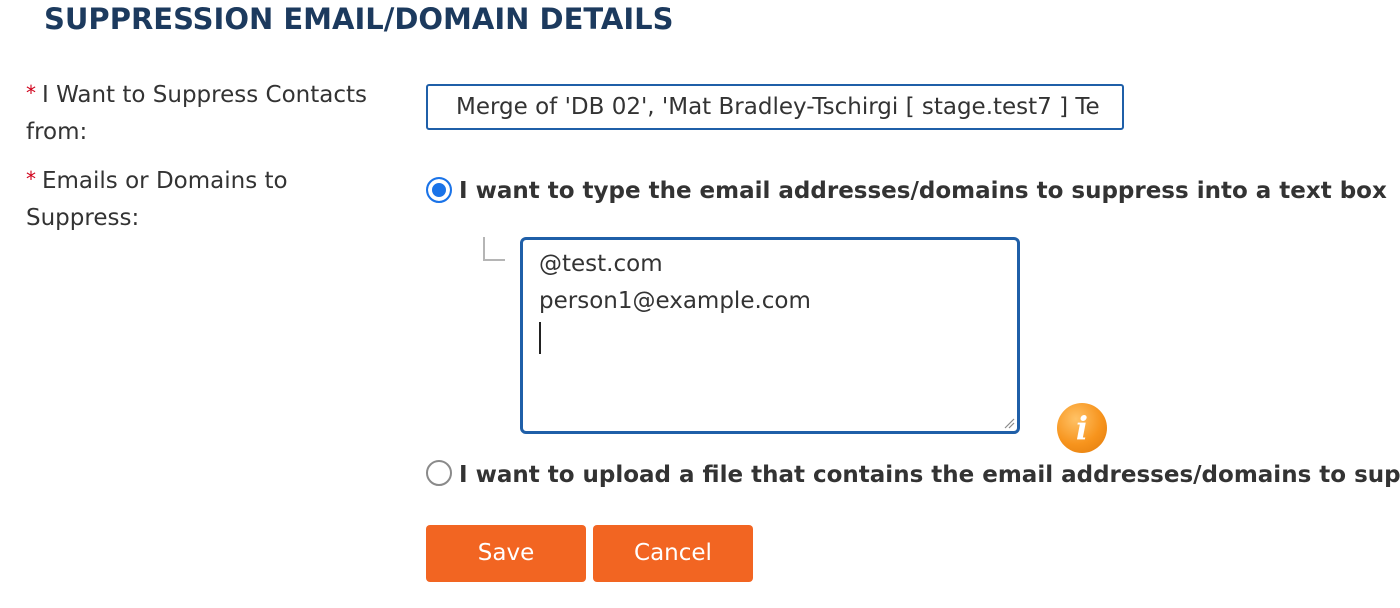  What do you see at coordinates (673, 553) in the screenshot?
I see `cancel-button: Cancel` at bounding box center [673, 553].